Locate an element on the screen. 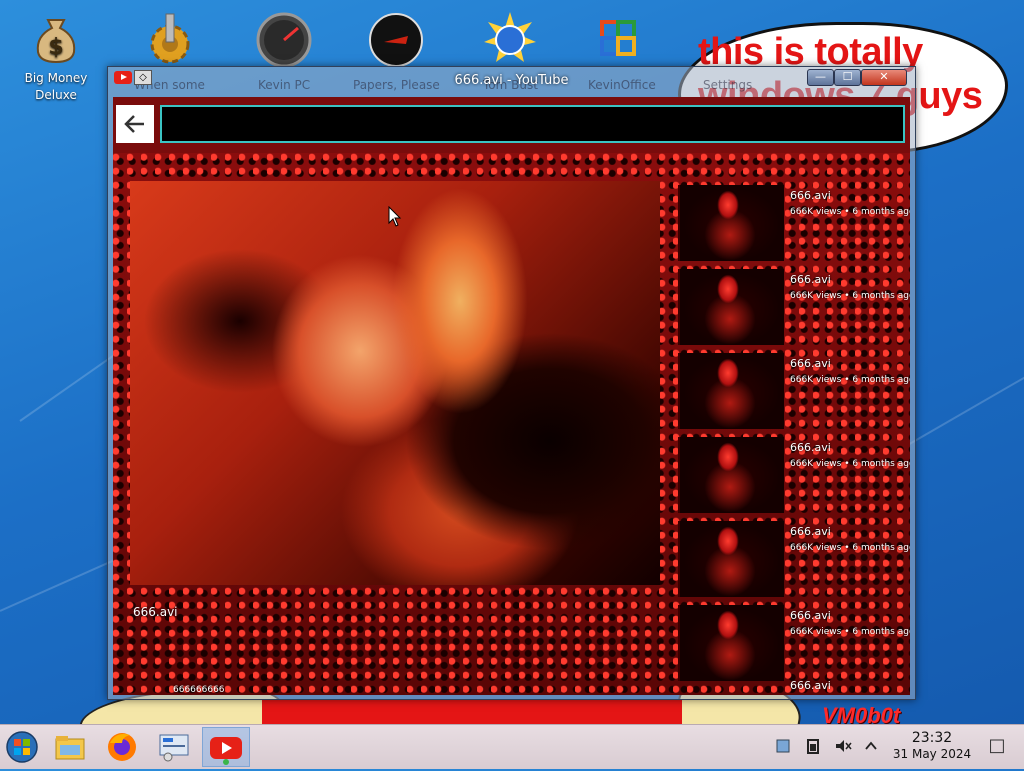 The image size is (1024, 771). clock-time: 23:32 is located at coordinates (932, 738).